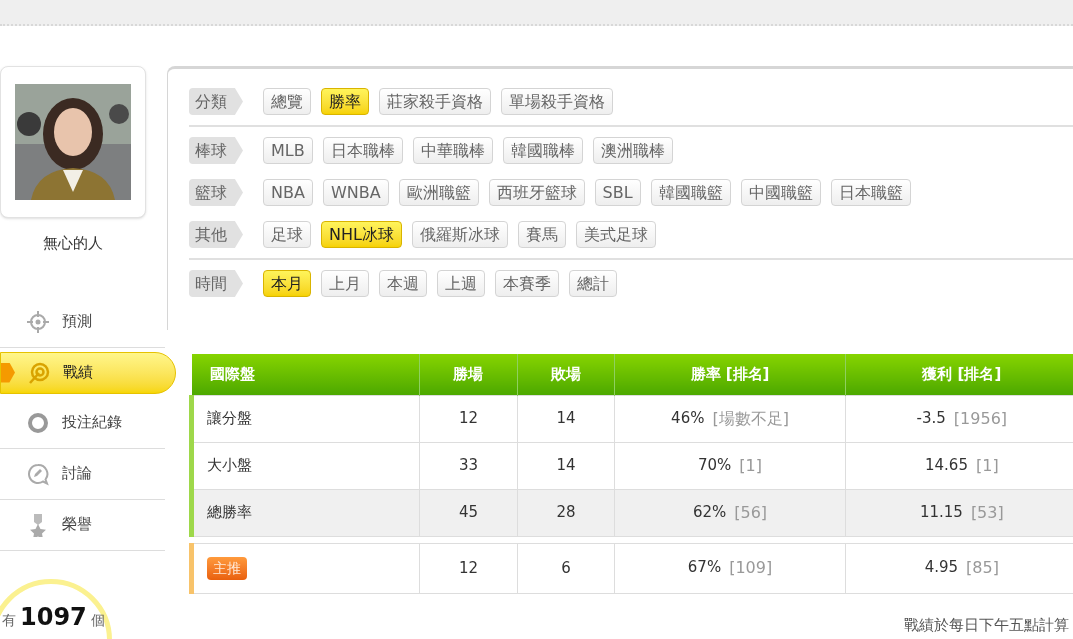 The image size is (1073, 639). What do you see at coordinates (53, 616) in the screenshot?
I see `counter-value: 1097` at bounding box center [53, 616].